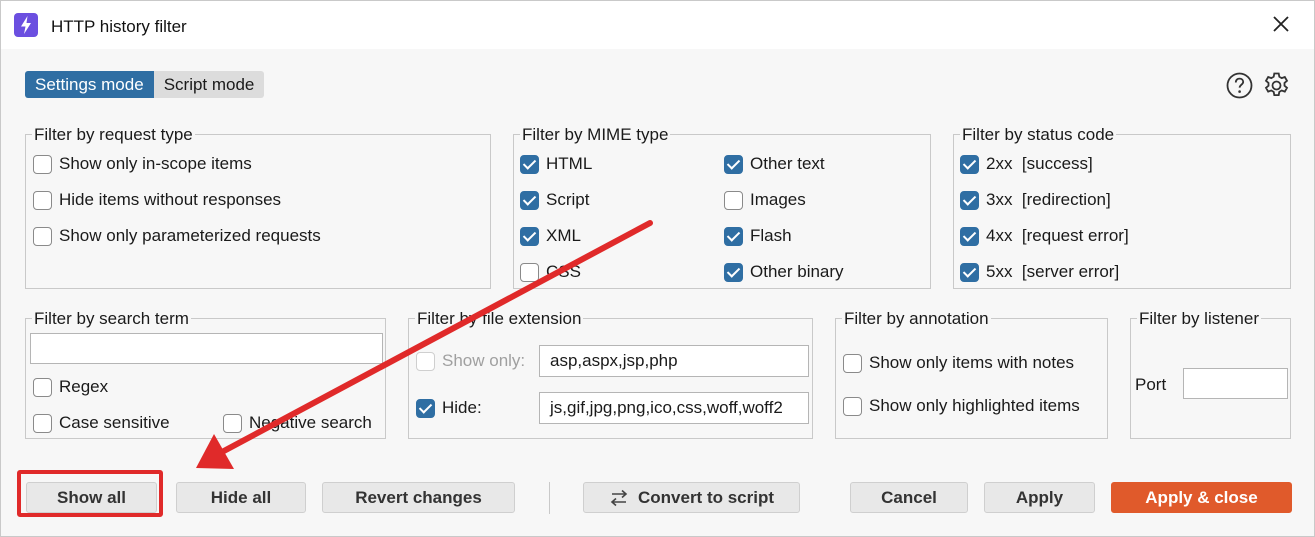 The height and width of the screenshot is (537, 1315). I want to click on button-separator, so click(549, 498).